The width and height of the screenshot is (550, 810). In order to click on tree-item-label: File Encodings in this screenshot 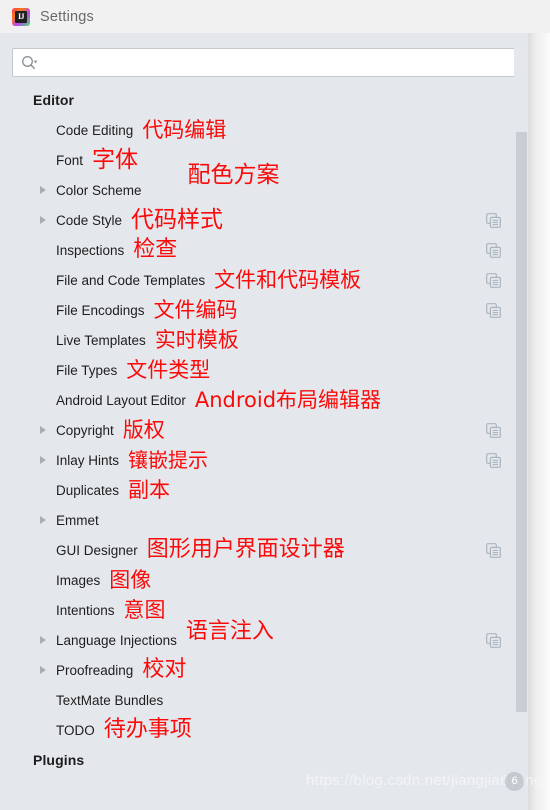, I will do `click(100, 310)`.